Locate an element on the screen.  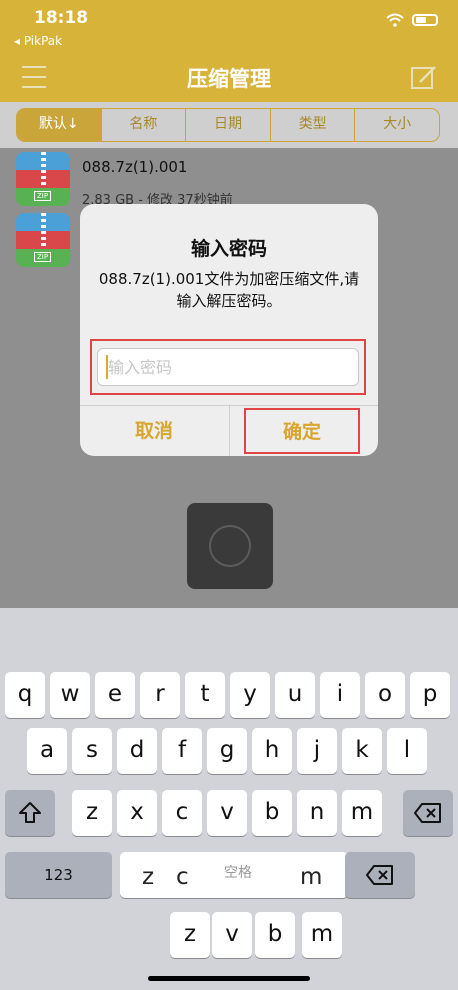
key-q: q is located at coordinates (25, 695).